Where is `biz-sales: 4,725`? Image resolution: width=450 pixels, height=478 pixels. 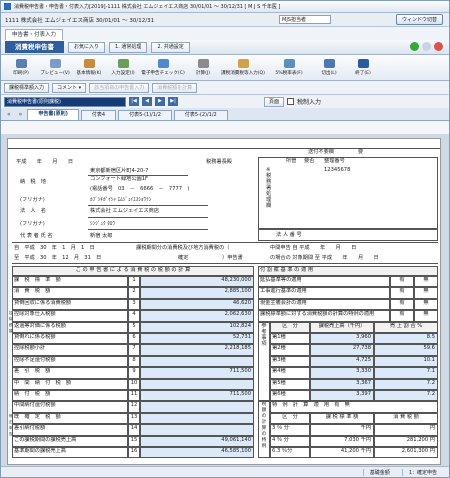
biz-sales: 4,725 is located at coordinates (342, 361).